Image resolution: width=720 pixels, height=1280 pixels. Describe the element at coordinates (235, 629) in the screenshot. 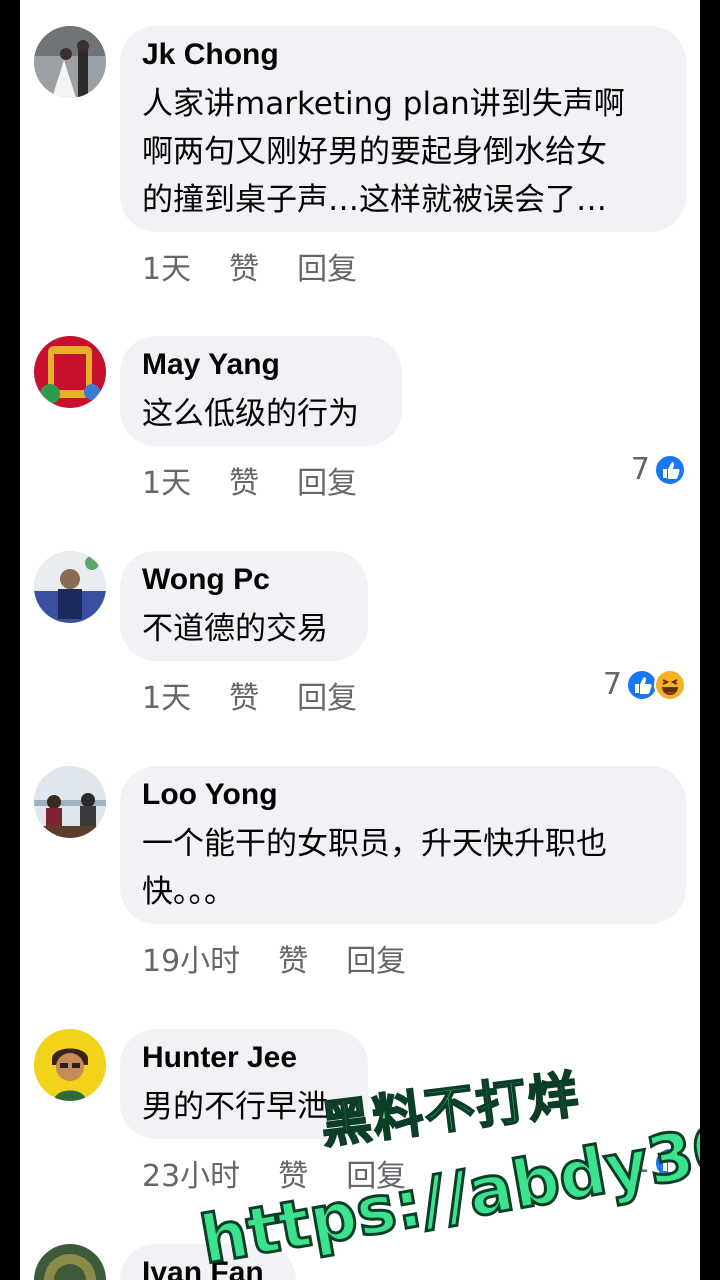

I see `comment-text: 不道德的交易` at that location.